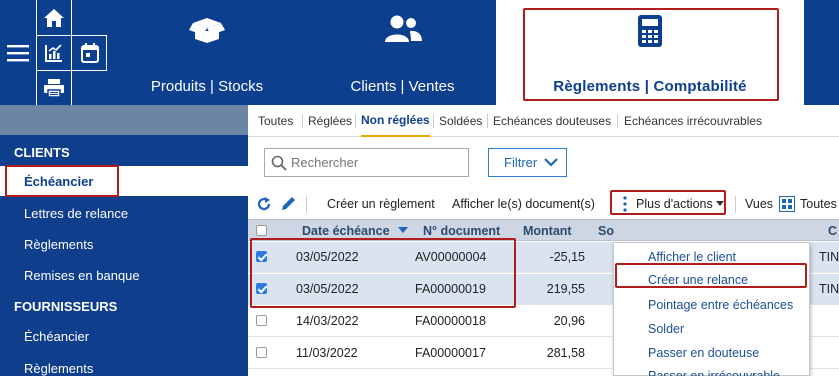 This screenshot has height=376, width=839. What do you see at coordinates (712, 280) in the screenshot?
I see `menu-item-creer-relance: Créer une relance` at bounding box center [712, 280].